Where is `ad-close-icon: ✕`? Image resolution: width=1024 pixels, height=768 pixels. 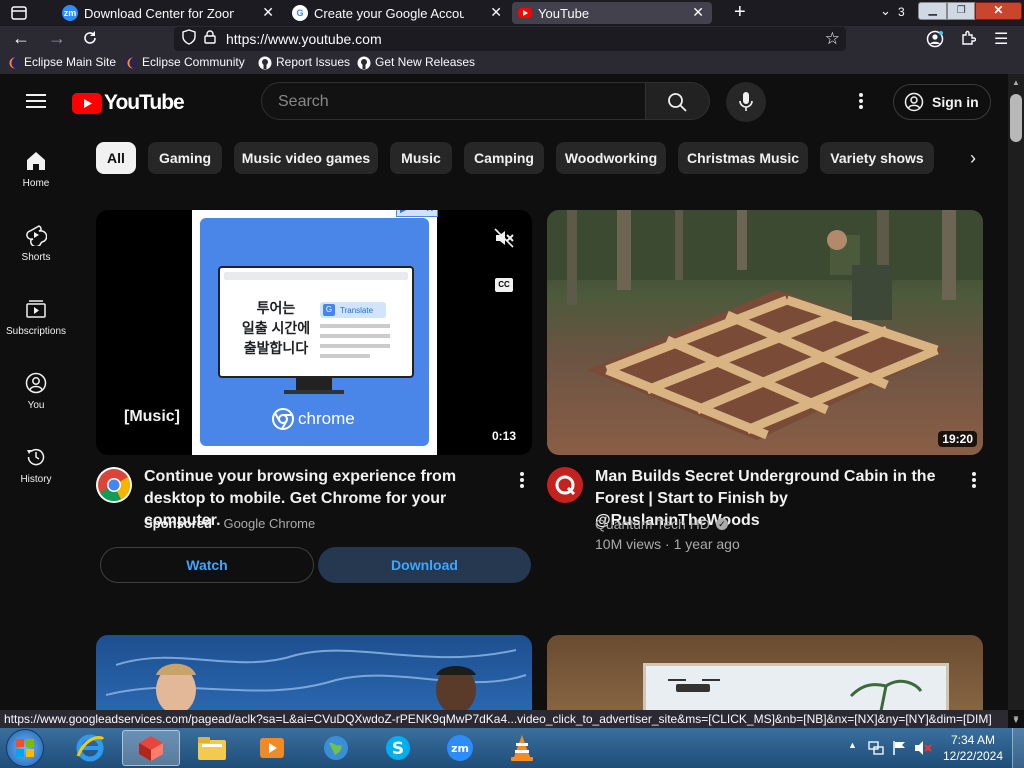
ad-close-icon: ✕ is located at coordinates (431, 212).